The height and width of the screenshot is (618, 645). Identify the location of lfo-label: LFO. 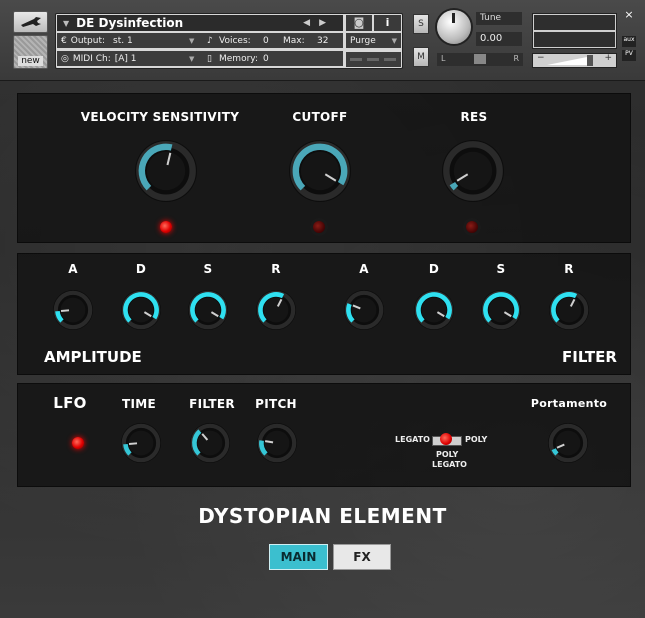
(70, 403).